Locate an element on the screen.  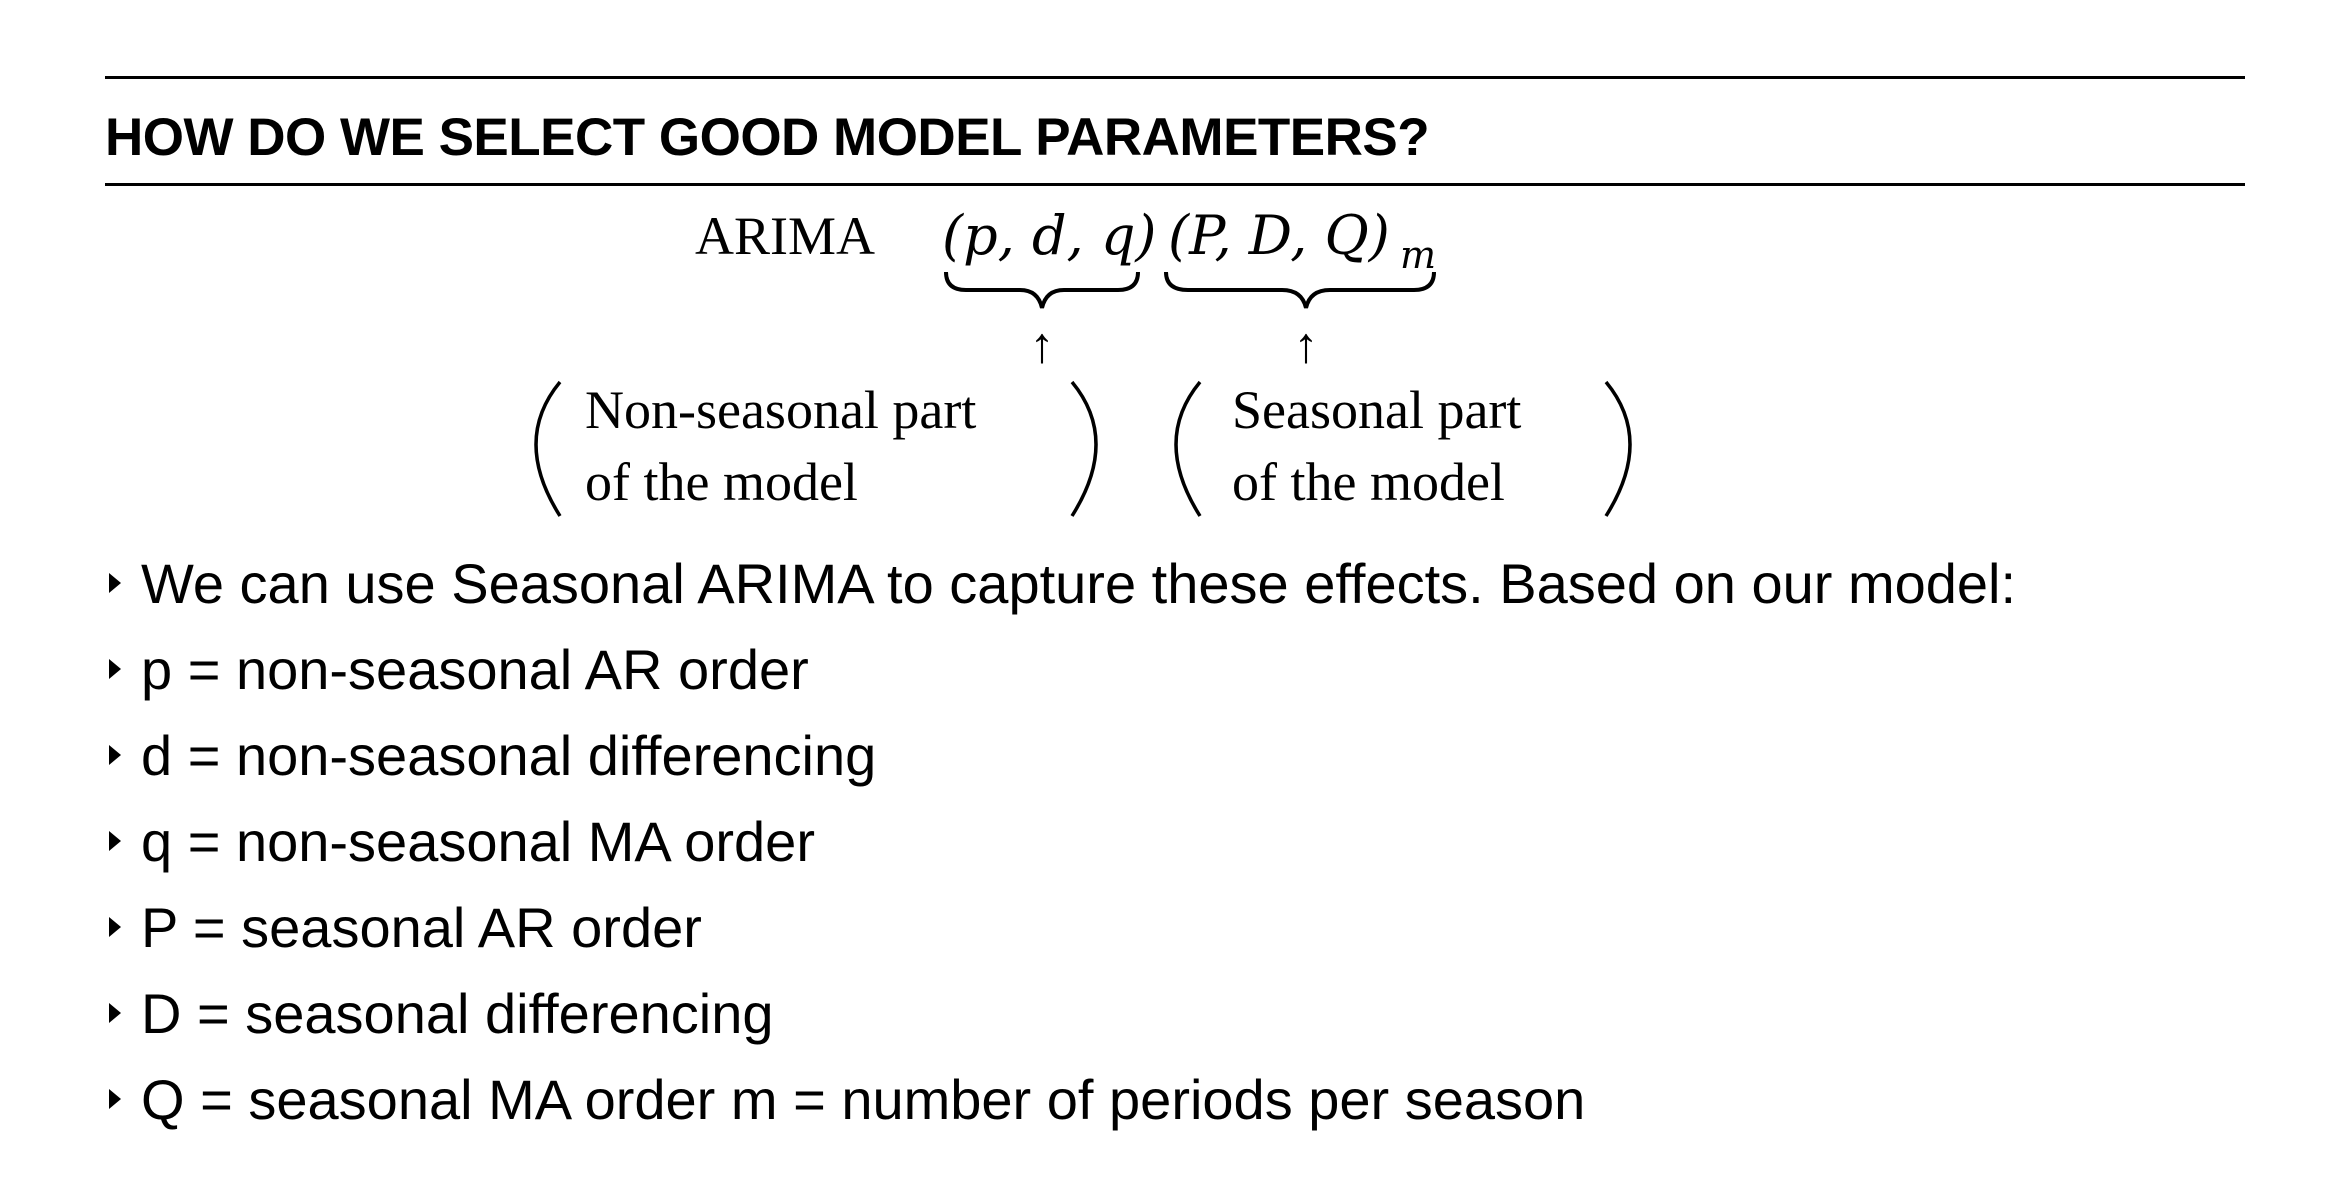
seasonal-label-line1: Seasonal part is located at coordinates (1376, 410).